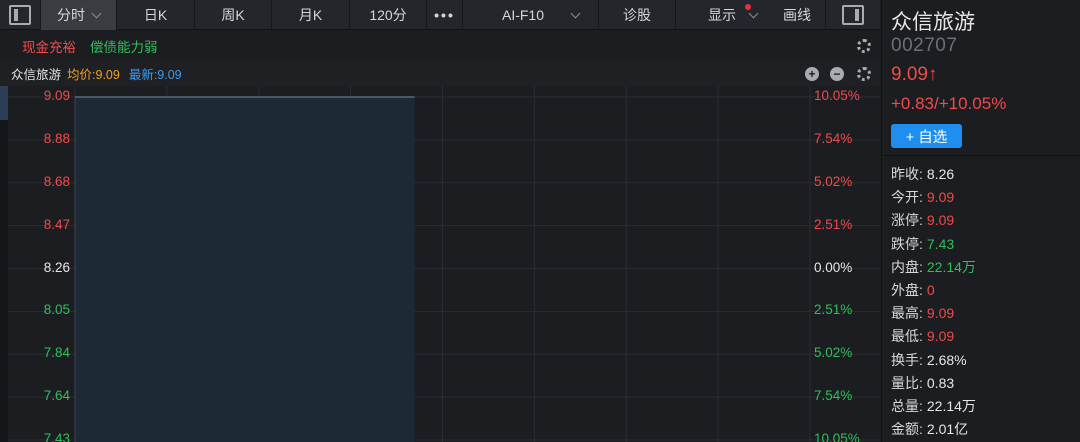 This screenshot has width=1080, height=442. I want to click on stat-label: 最高:, so click(907, 313).